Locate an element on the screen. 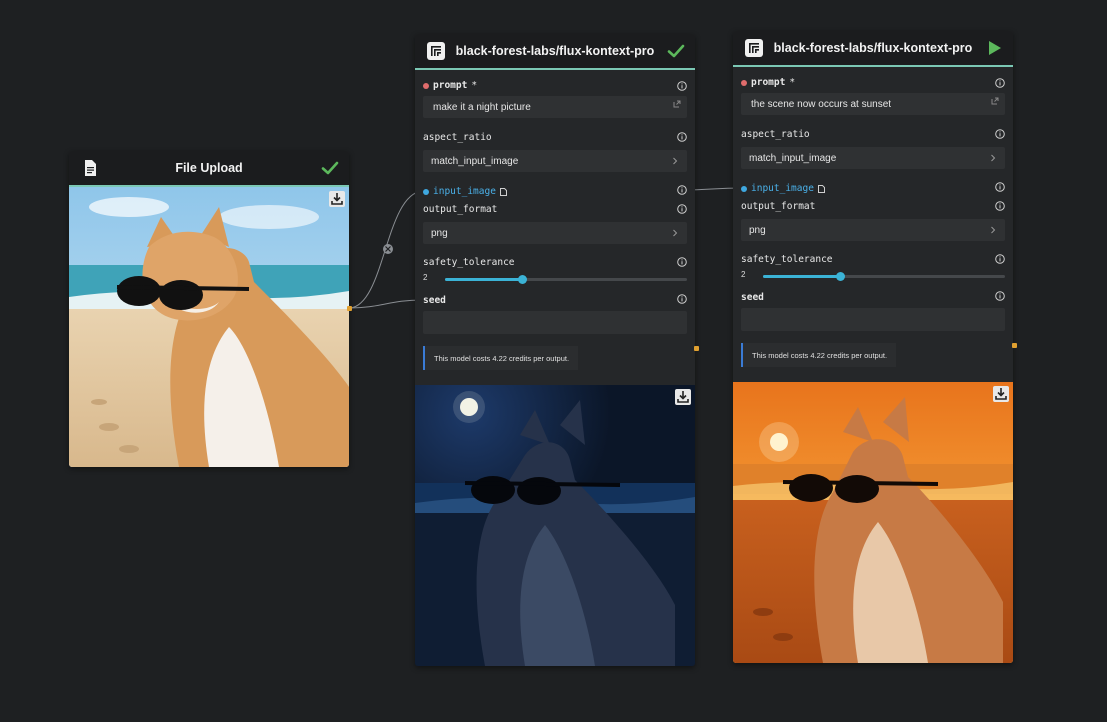 Image resolution: width=1107 pixels, height=722 pixels. prompt-input: make it a night picture is located at coordinates (555, 107).